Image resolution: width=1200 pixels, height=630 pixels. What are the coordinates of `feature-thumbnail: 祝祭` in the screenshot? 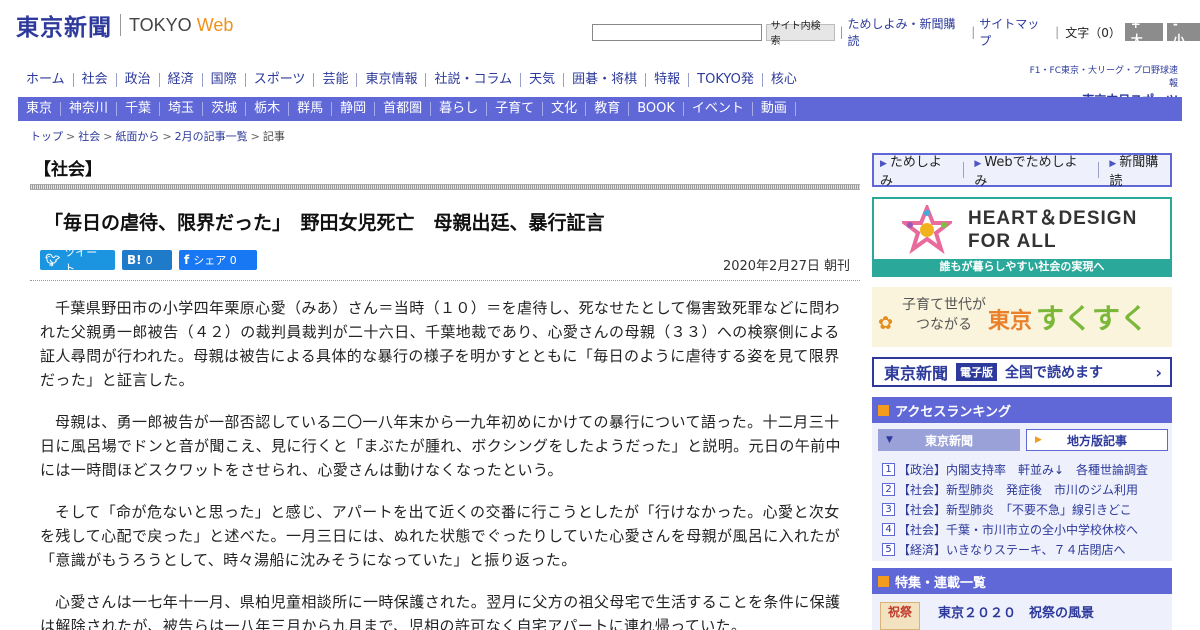 It's located at (900, 616).